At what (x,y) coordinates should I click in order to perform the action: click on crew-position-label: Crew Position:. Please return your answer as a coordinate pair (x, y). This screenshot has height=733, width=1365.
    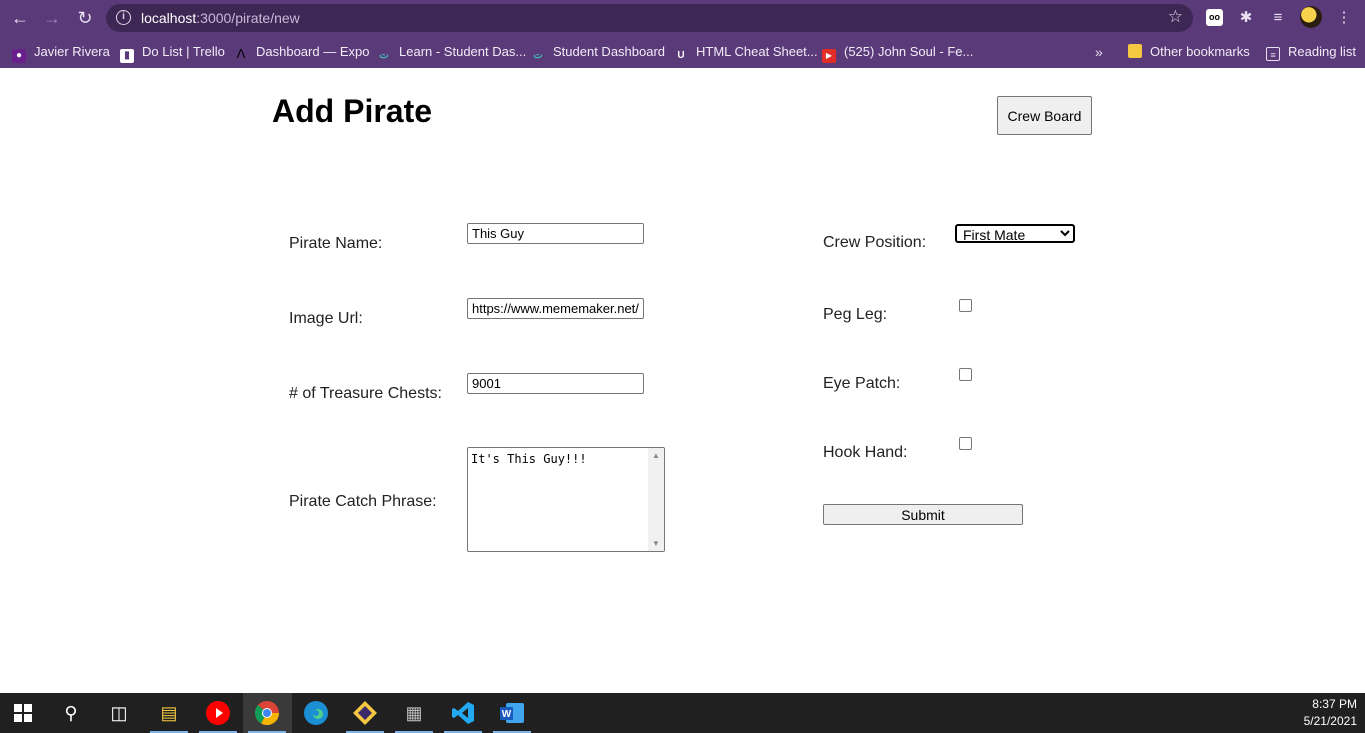
    Looking at the image, I should click on (875, 242).